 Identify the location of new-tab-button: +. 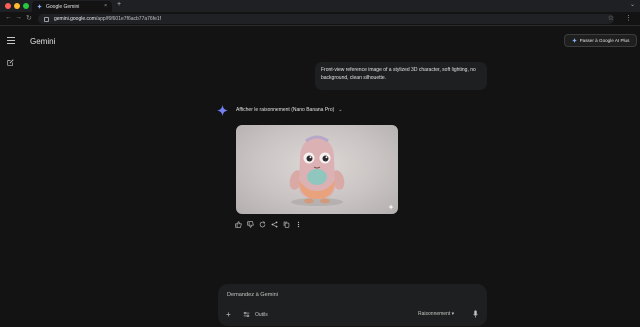
(119, 4).